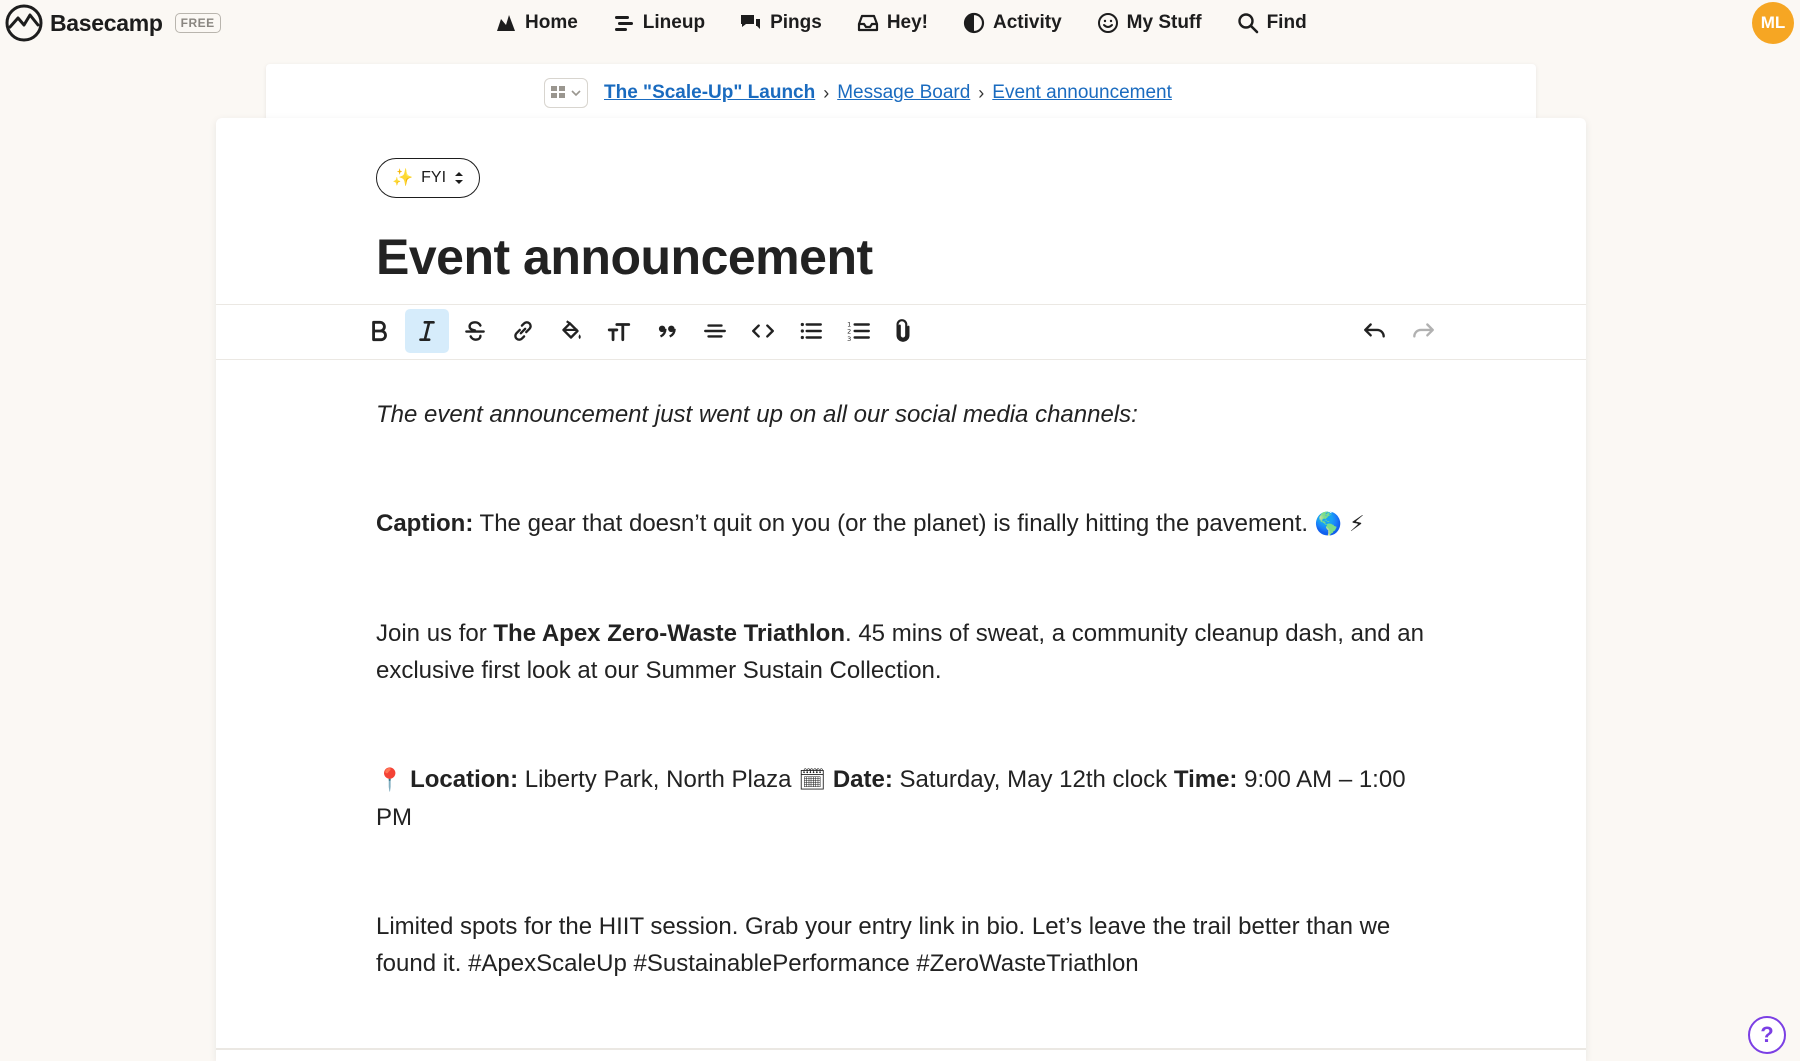 The width and height of the screenshot is (1800, 1061). I want to click on redo-button, so click(1423, 331).